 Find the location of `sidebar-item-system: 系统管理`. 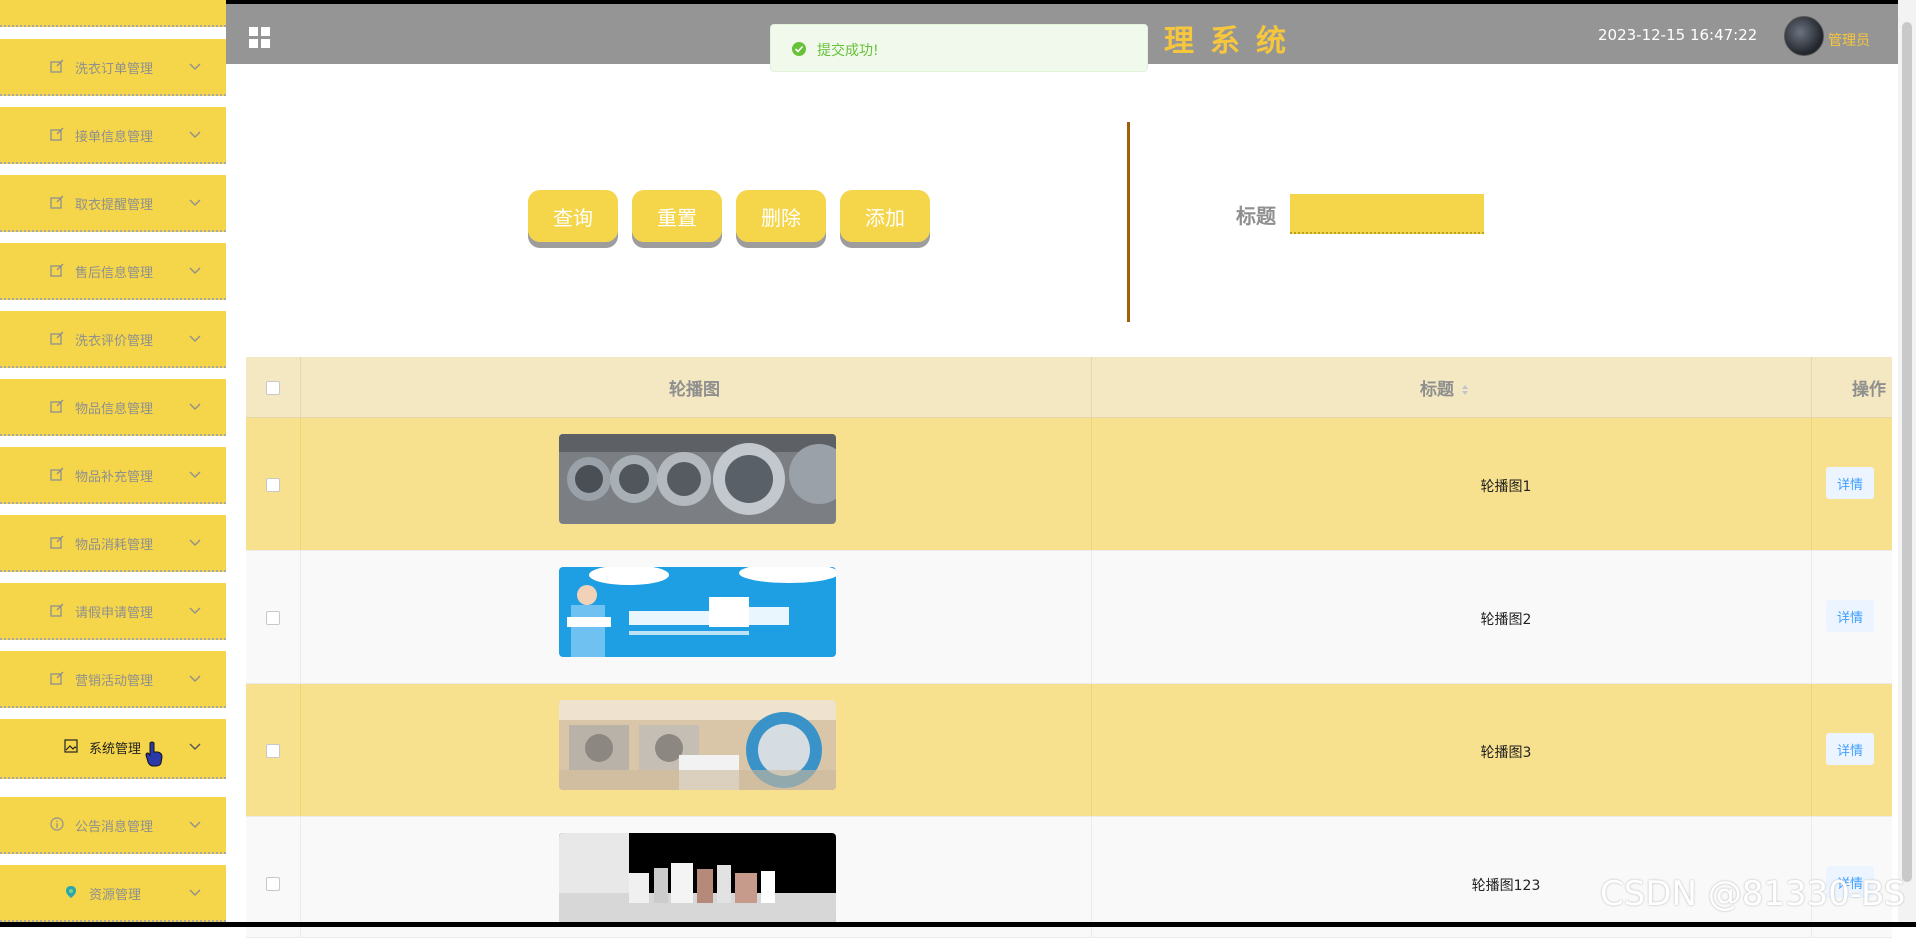

sidebar-item-system: 系统管理 is located at coordinates (113, 749).